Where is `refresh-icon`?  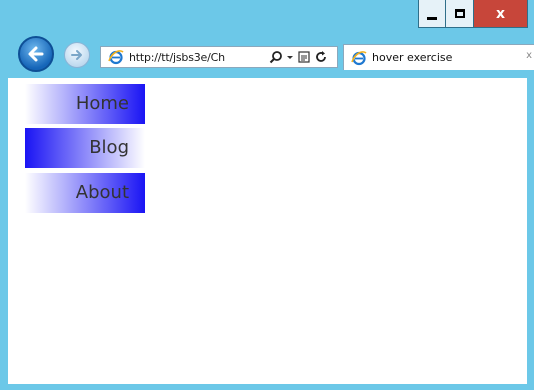
refresh-icon is located at coordinates (321, 57).